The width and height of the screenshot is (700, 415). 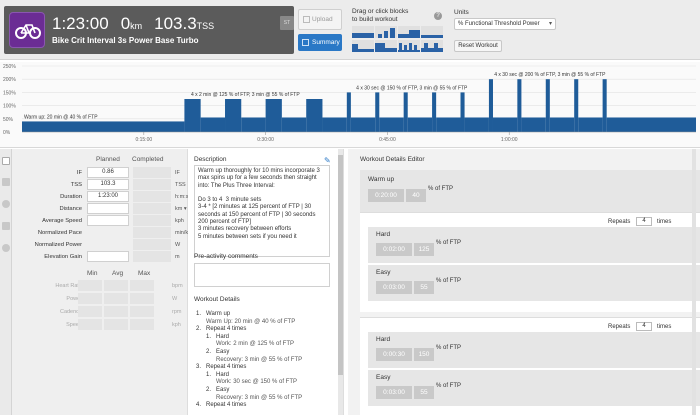 What do you see at coordinates (152, 220) in the screenshot?
I see `completed-avg-speed-input` at bounding box center [152, 220].